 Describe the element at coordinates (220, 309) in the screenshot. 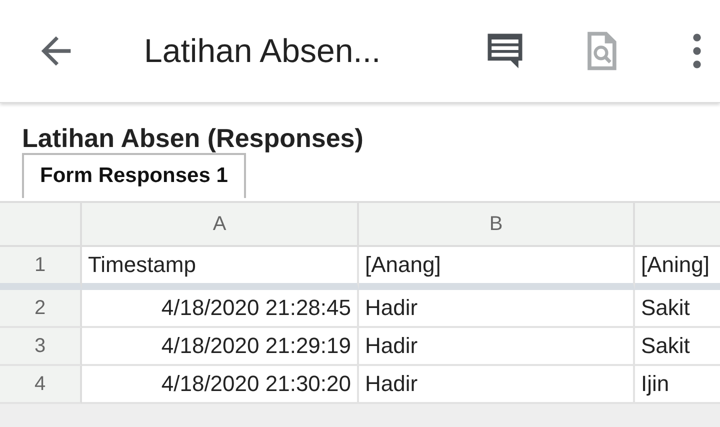

I see `table-cell: 4/18/2020 21:28:45` at that location.